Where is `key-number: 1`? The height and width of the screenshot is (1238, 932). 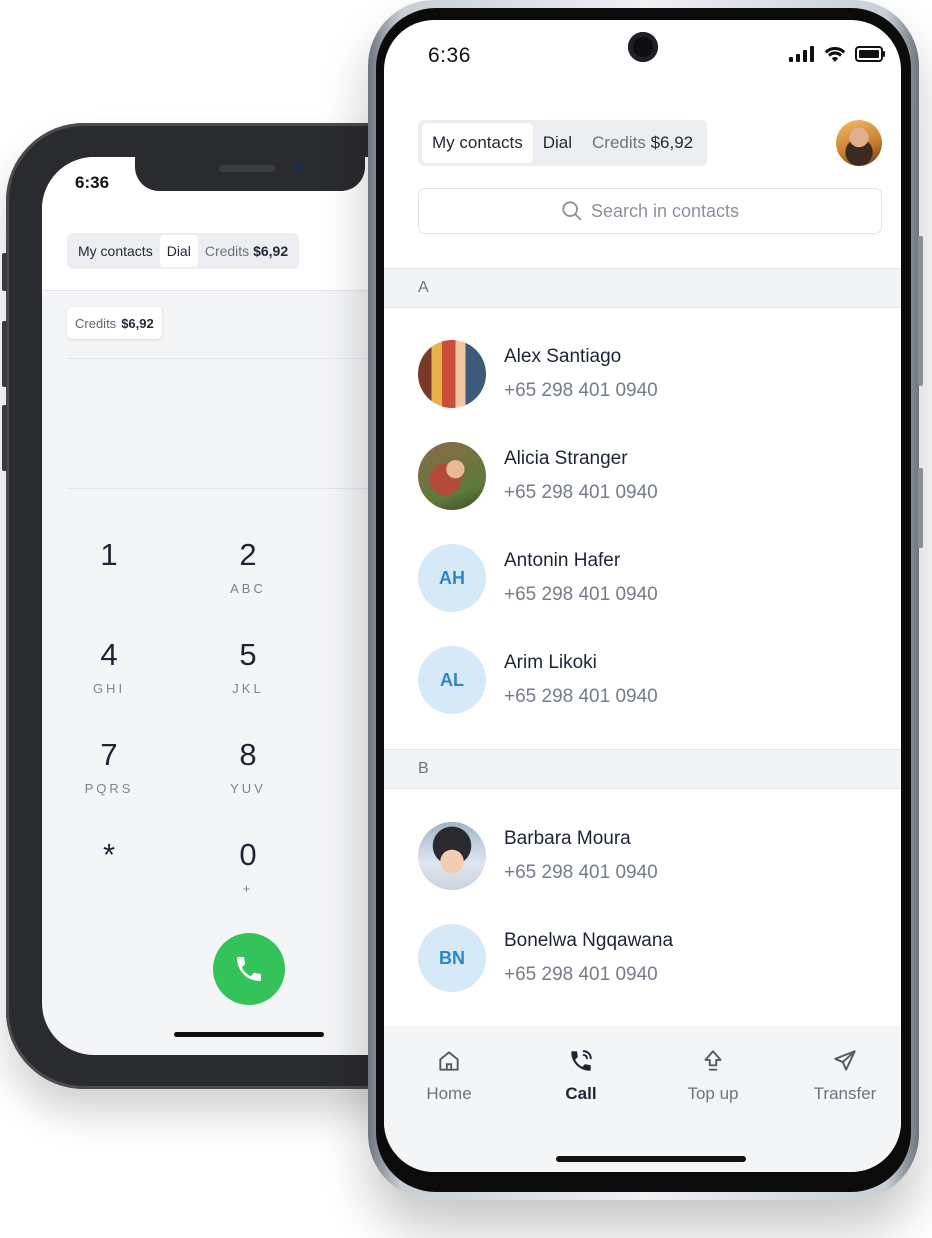
key-number: 1 is located at coordinates (109, 554).